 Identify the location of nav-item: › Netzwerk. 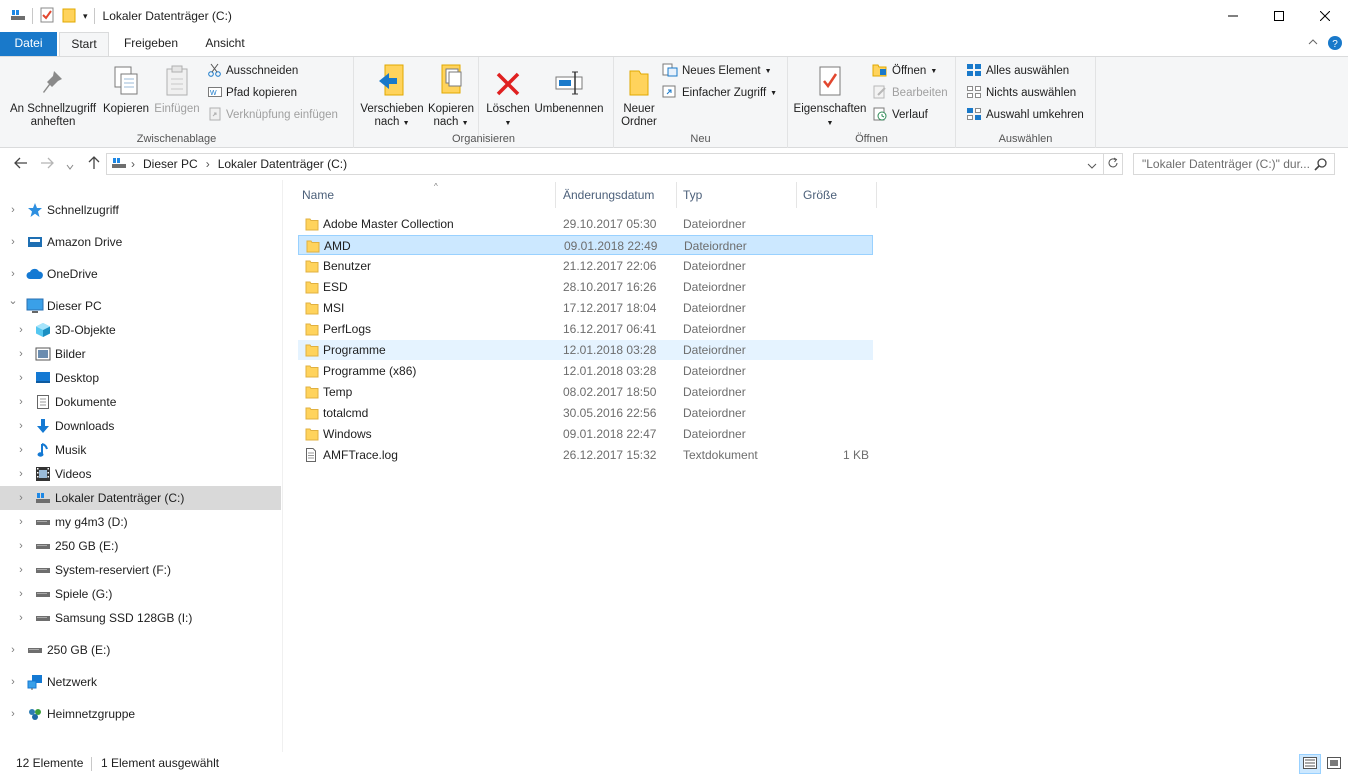
(140, 682).